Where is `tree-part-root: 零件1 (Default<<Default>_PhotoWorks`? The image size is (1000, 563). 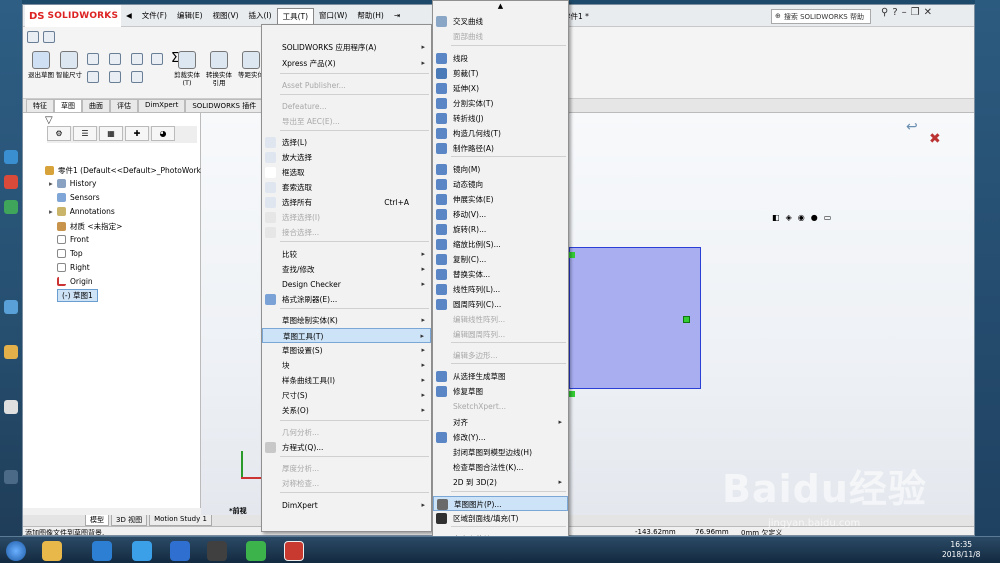 tree-part-root: 零件1 (Default<<Default>_PhotoWorks is located at coordinates (125, 170).